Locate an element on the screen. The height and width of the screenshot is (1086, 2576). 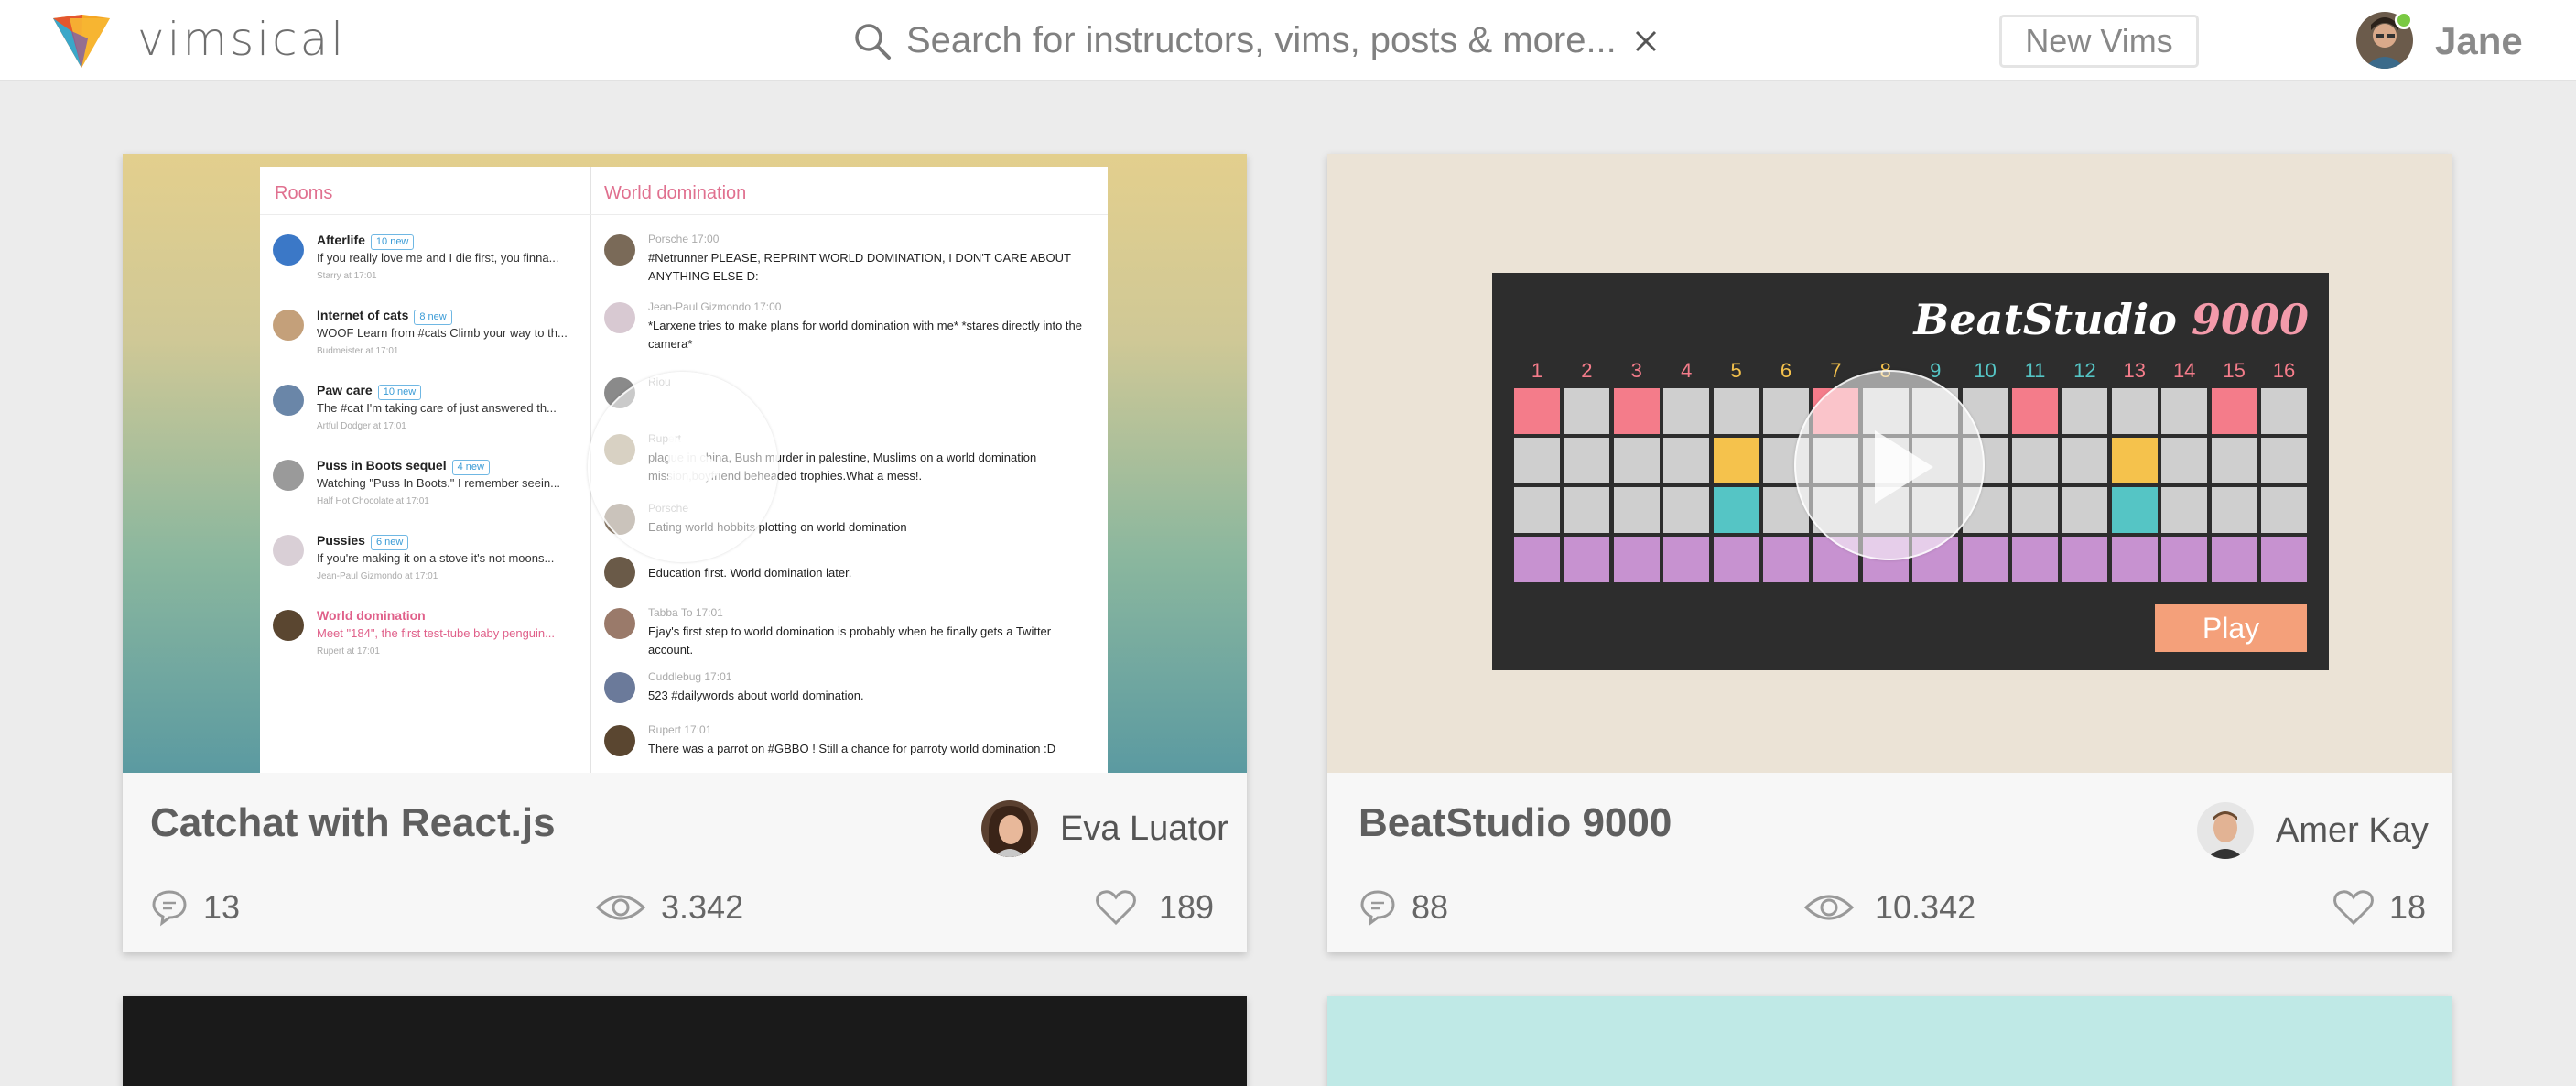
rooms-header: Rooms is located at coordinates (304, 193).